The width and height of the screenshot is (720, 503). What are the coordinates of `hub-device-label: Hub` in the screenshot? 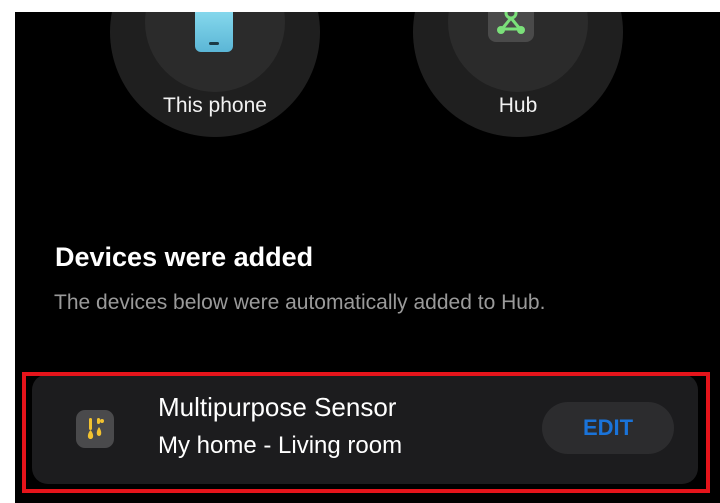 It's located at (518, 105).